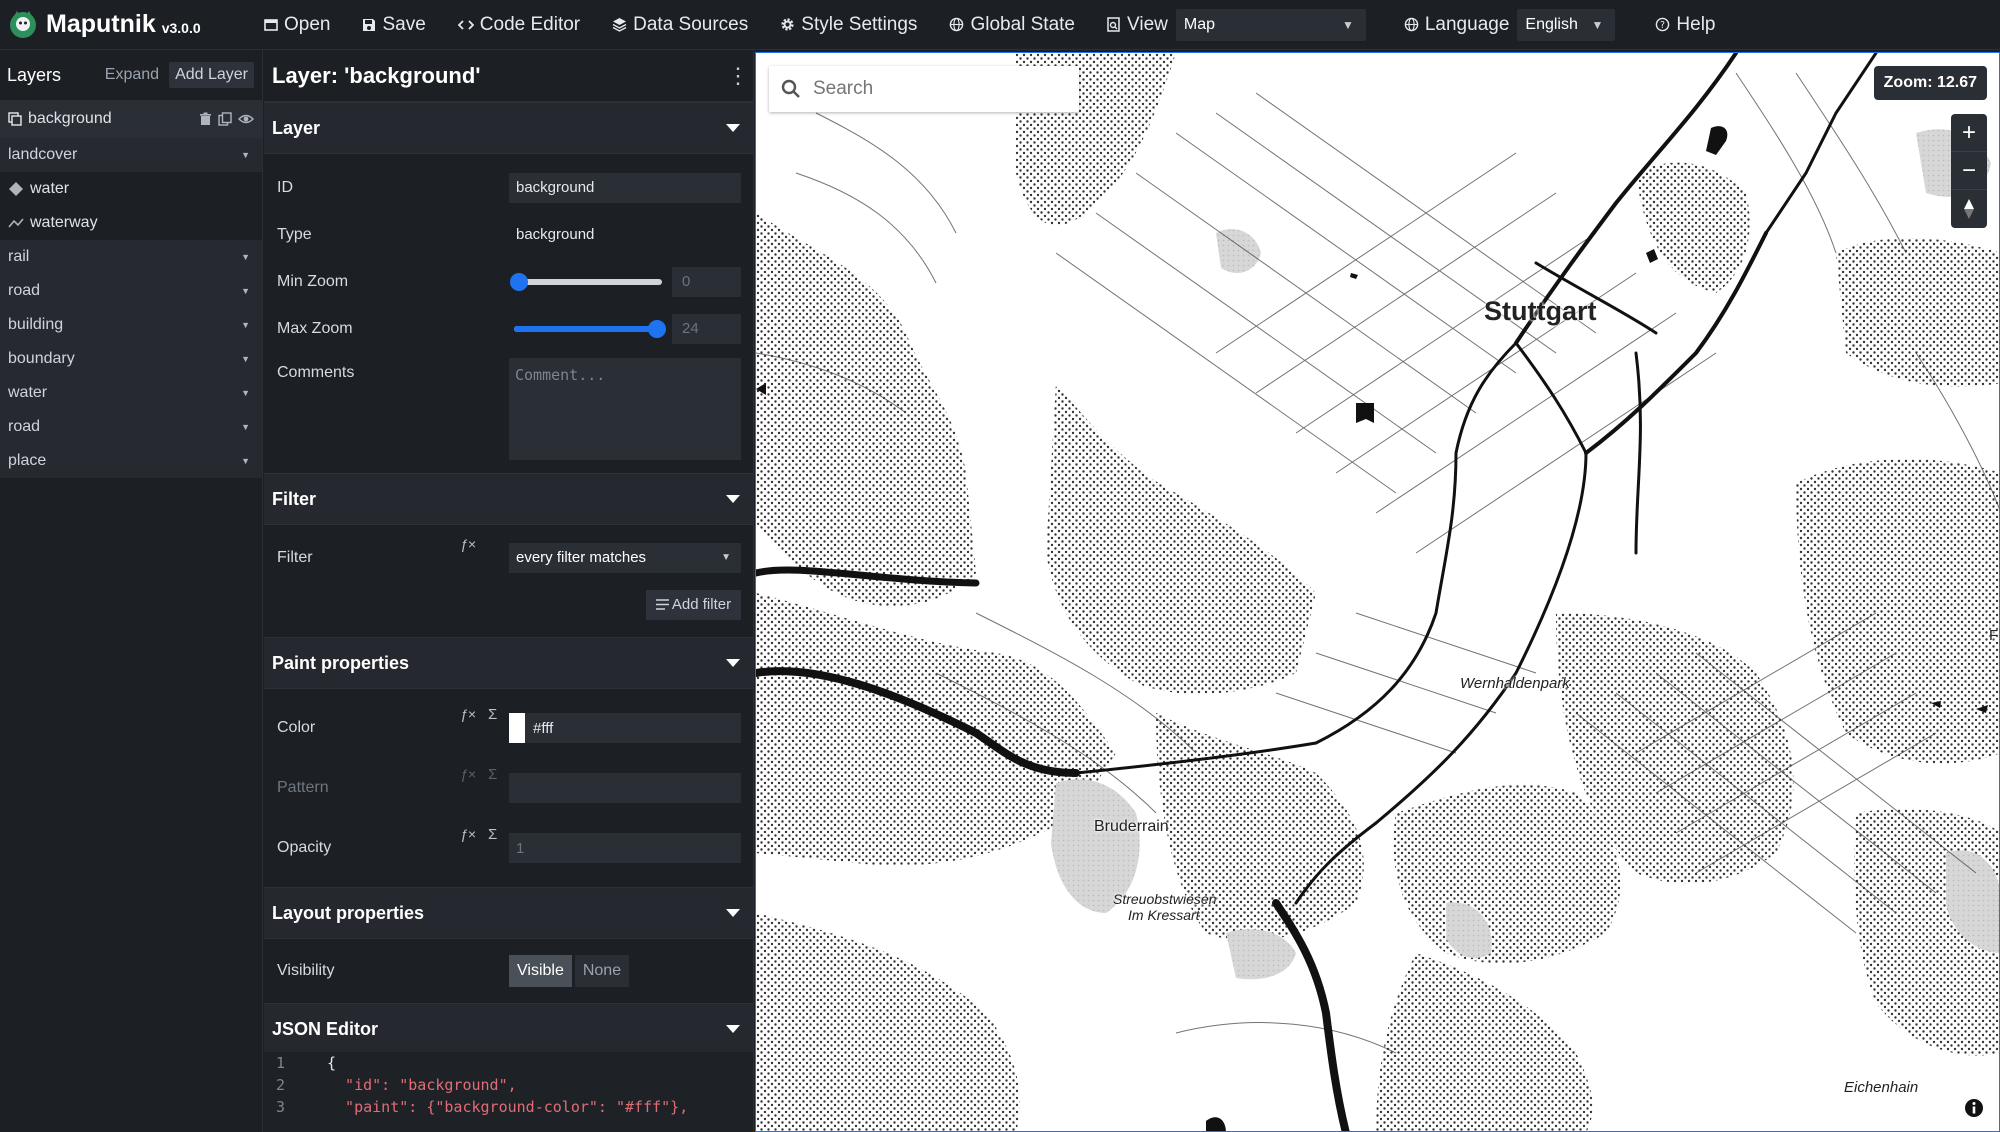 The image size is (2000, 1132). Describe the element at coordinates (23, 24) in the screenshot. I see `maputnik-logo-icon` at that location.